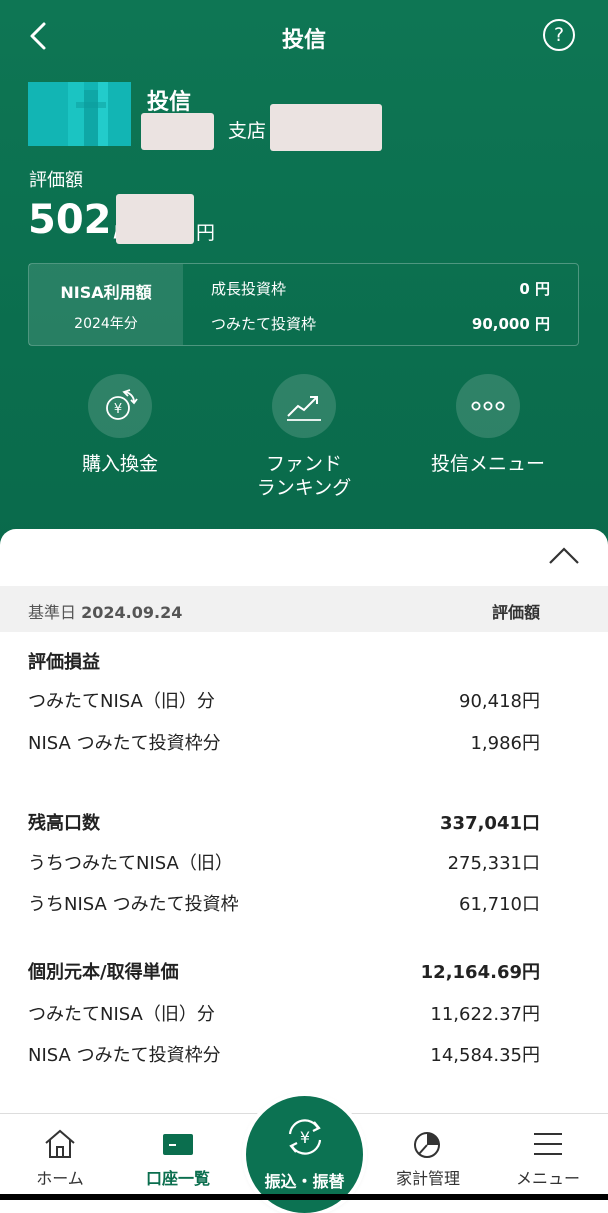 The width and height of the screenshot is (608, 1213). I want to click on card-icon, so click(178, 1144).